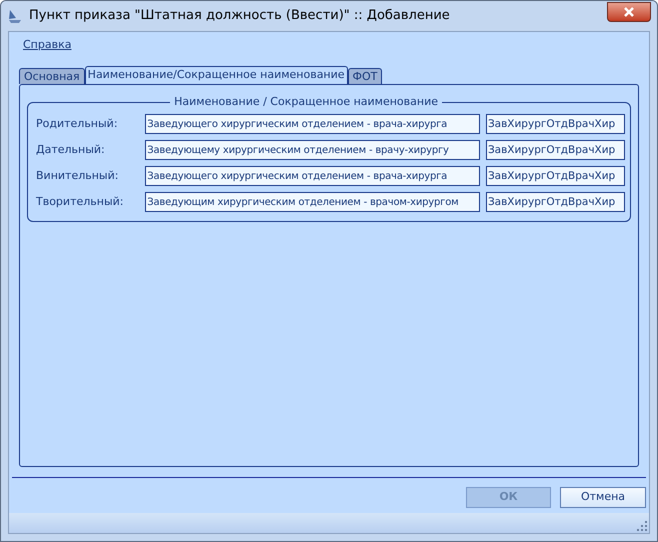 The height and width of the screenshot is (542, 658). What do you see at coordinates (71, 150) in the screenshot?
I see `case-label: Дательный:` at bounding box center [71, 150].